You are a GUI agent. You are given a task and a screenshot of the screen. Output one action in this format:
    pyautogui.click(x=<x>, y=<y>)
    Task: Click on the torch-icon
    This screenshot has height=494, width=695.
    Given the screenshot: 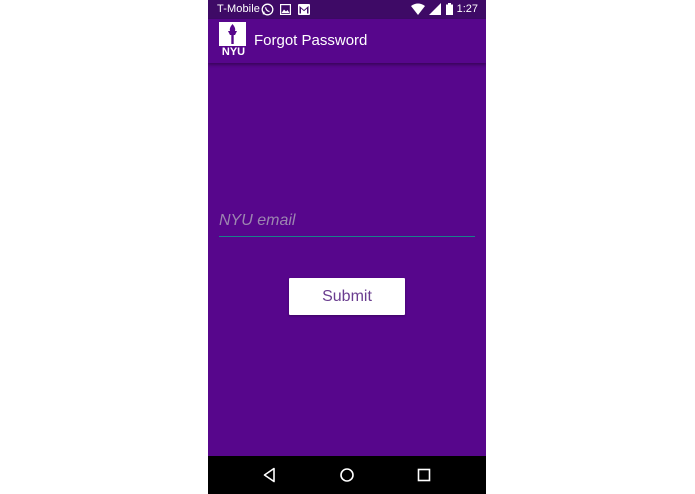 What is the action you would take?
    pyautogui.click(x=232, y=34)
    